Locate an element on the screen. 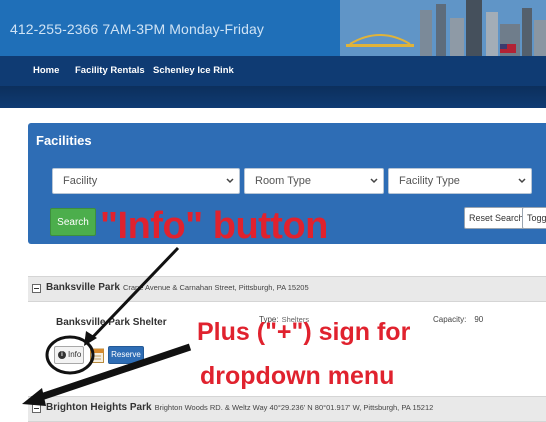  toggle-button: Toggle is located at coordinates (534, 218).